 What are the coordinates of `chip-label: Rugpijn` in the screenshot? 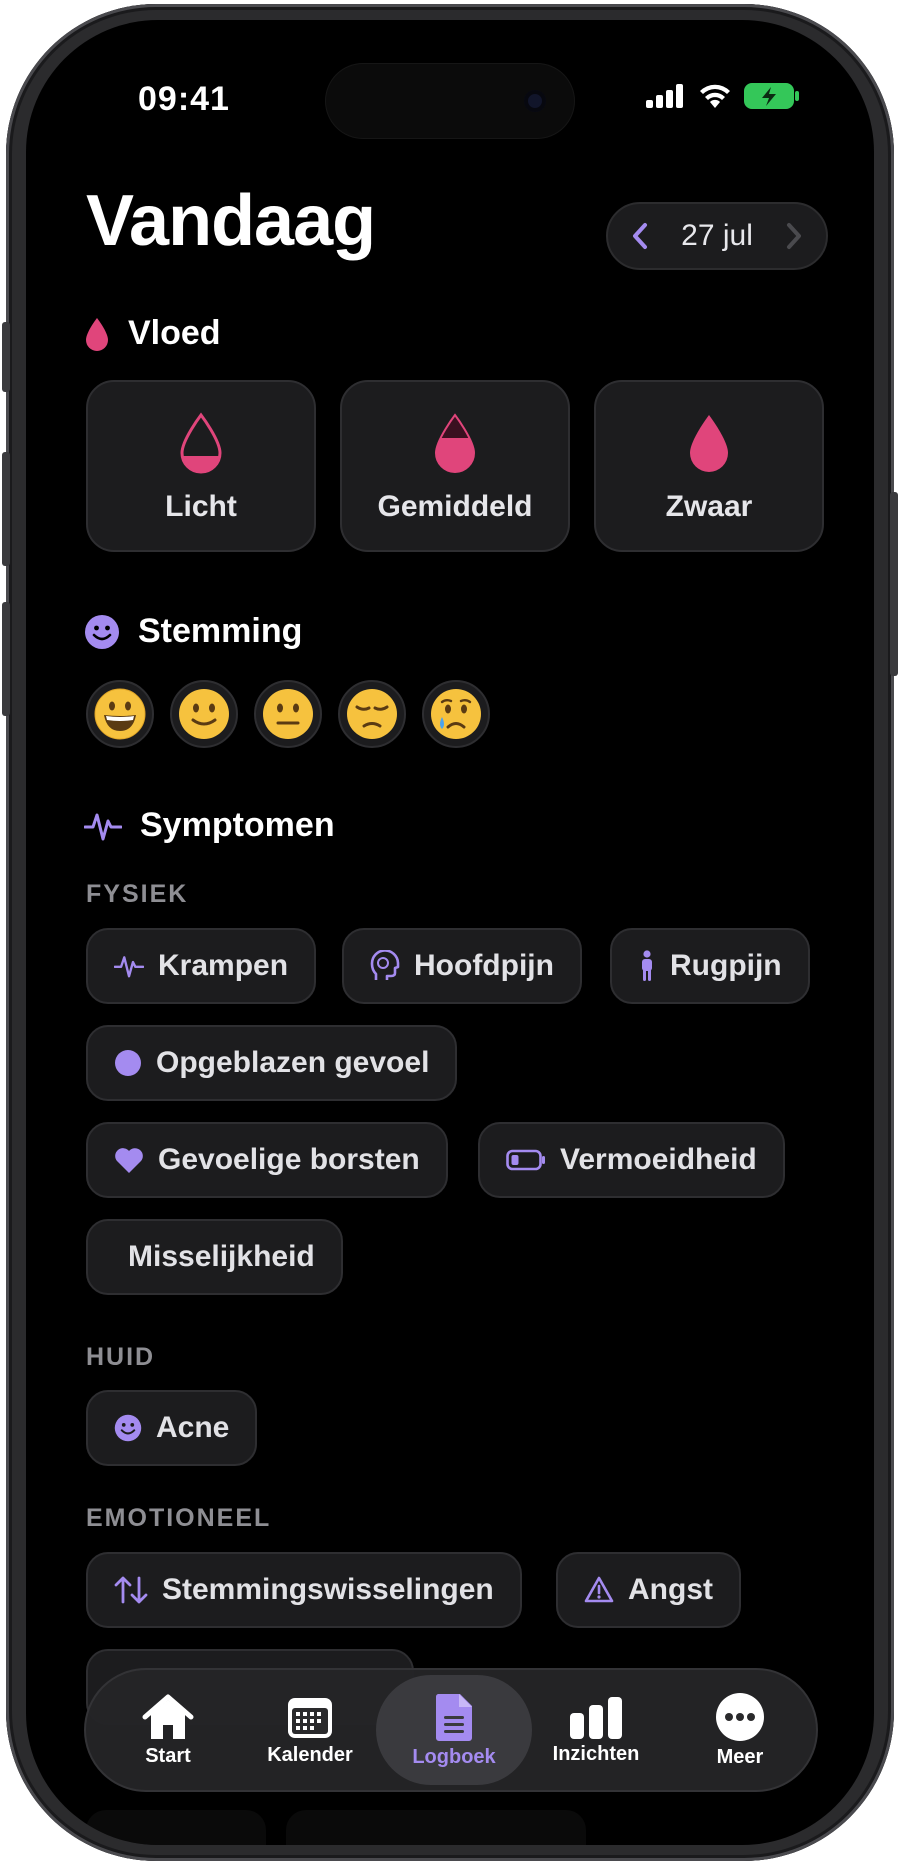 It's located at (726, 965).